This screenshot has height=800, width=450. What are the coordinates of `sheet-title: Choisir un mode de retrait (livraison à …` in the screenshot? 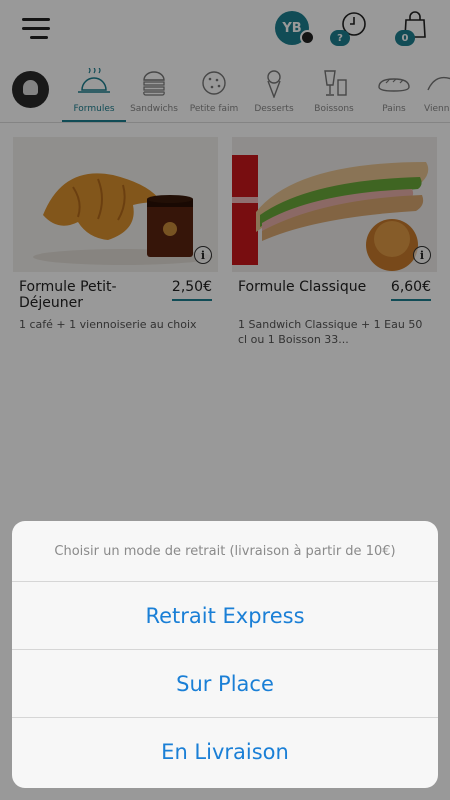 It's located at (225, 551).